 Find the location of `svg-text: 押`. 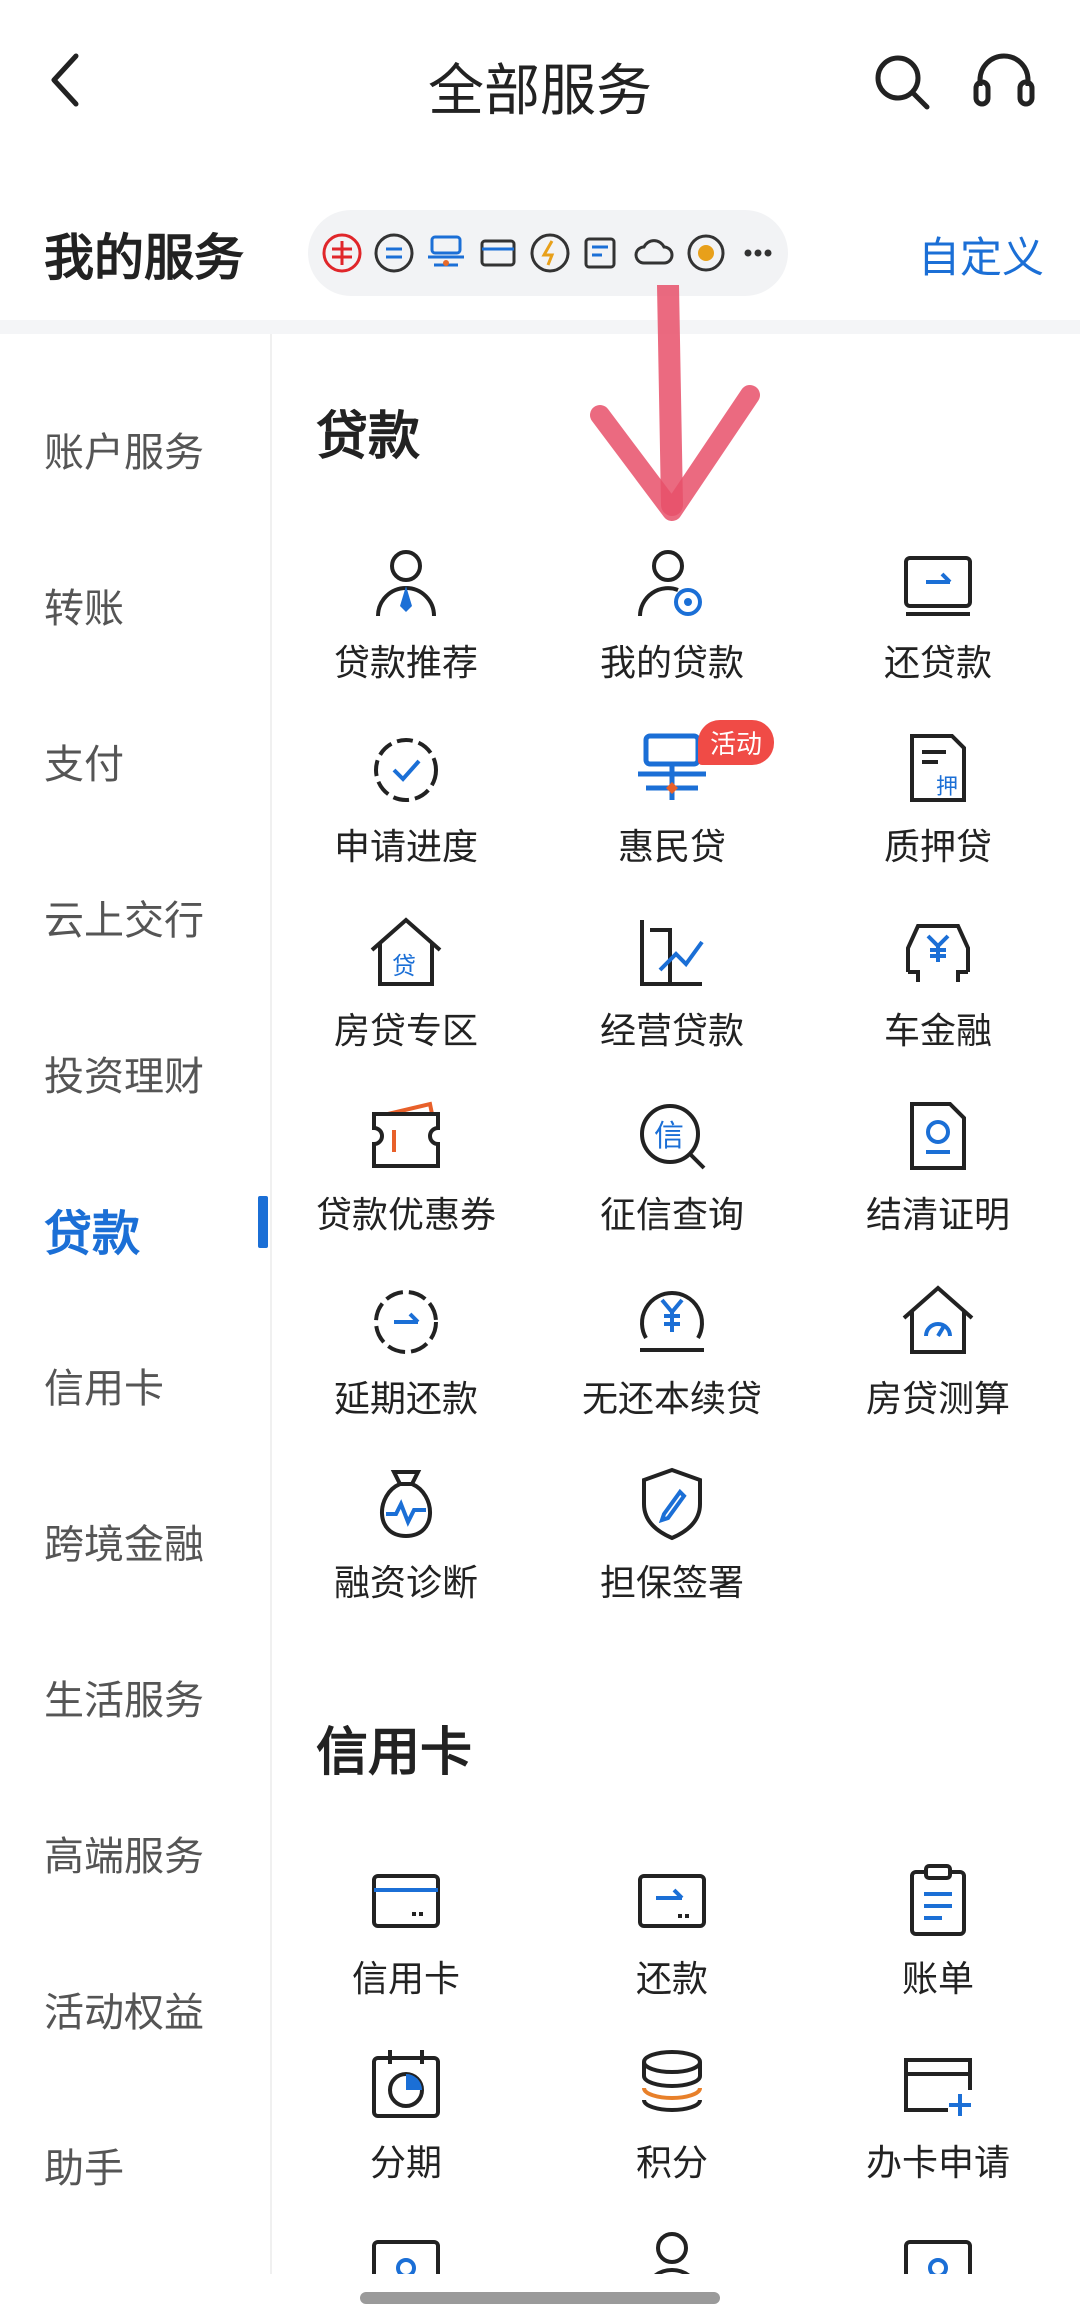

svg-text: 押 is located at coordinates (947, 787).